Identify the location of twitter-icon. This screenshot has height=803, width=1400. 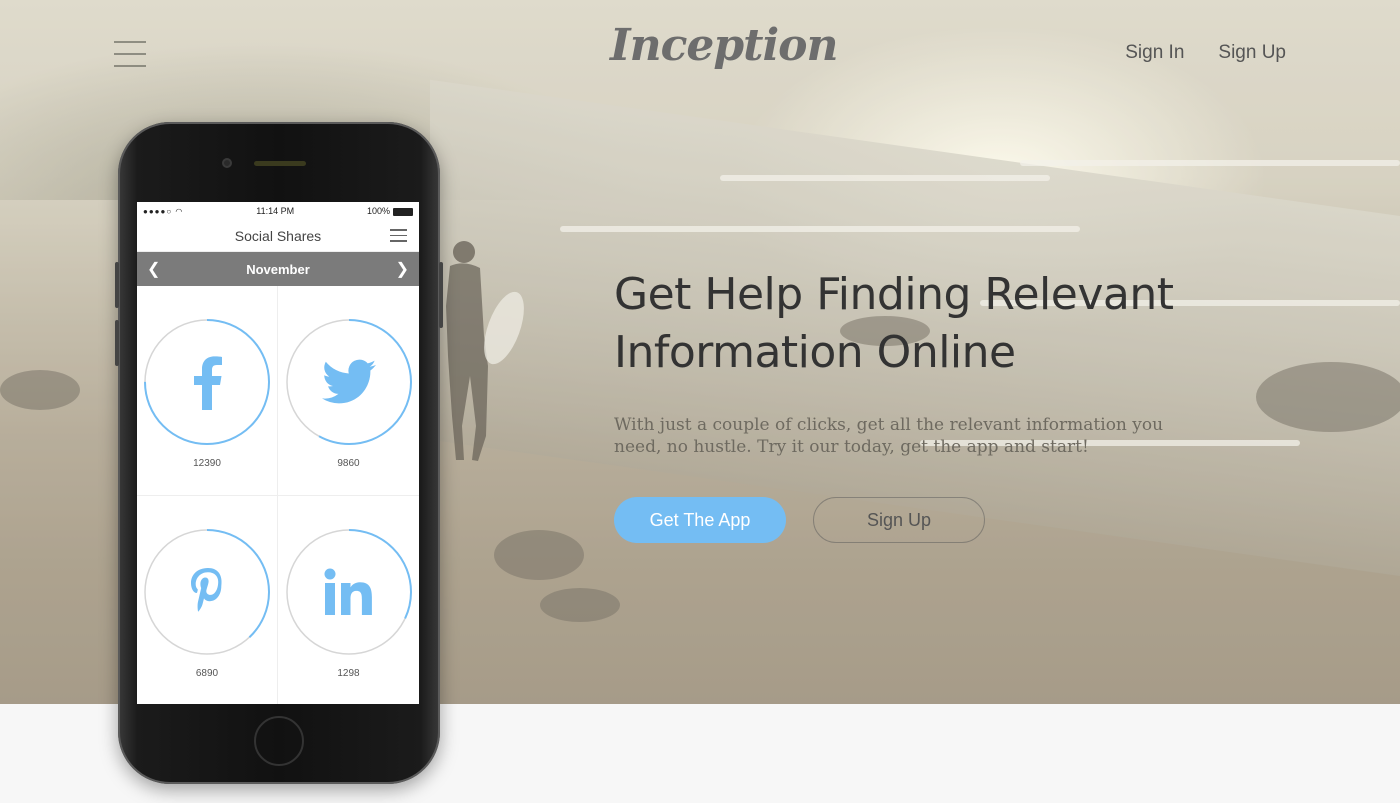
(348, 381).